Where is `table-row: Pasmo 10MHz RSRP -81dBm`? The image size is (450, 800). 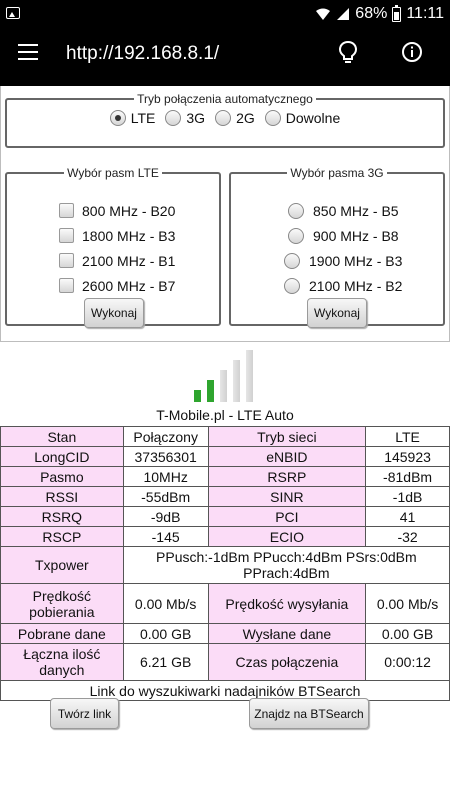 table-row: Pasmo 10MHz RSRP -81dBm is located at coordinates (225, 476).